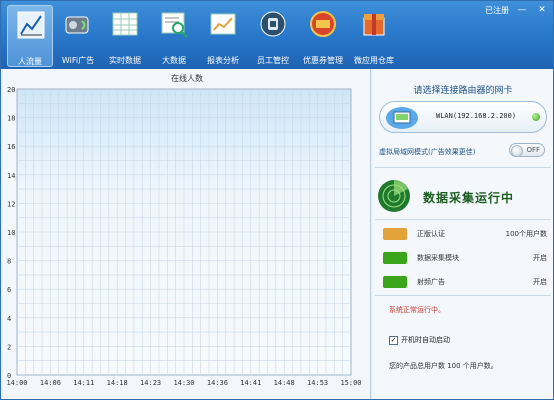 This screenshot has width=554, height=400. Describe the element at coordinates (463, 91) in the screenshot. I see `nic-prompt: 请选择连接路由器的网卡` at that location.